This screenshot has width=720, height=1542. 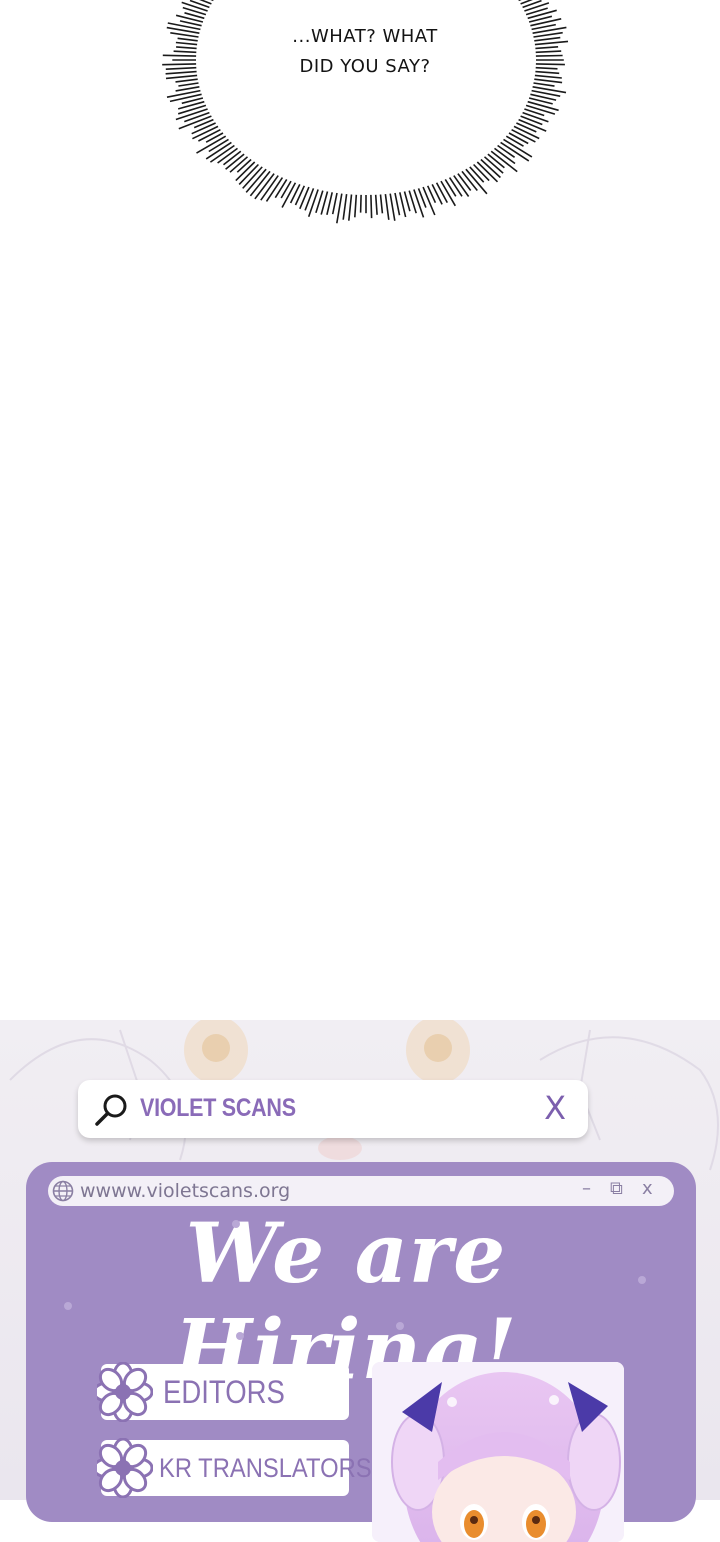 I want to click on address-url: wwww.violetscans.org, so click(x=185, y=1191).